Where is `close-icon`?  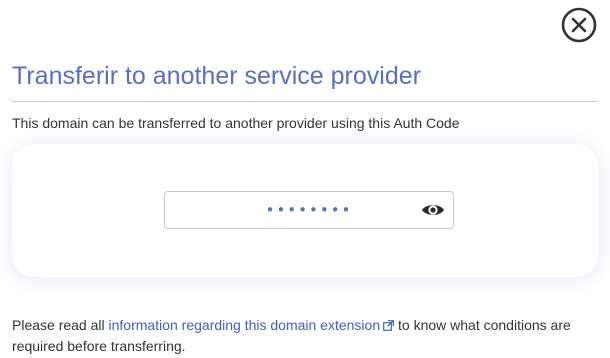
close-icon is located at coordinates (579, 25).